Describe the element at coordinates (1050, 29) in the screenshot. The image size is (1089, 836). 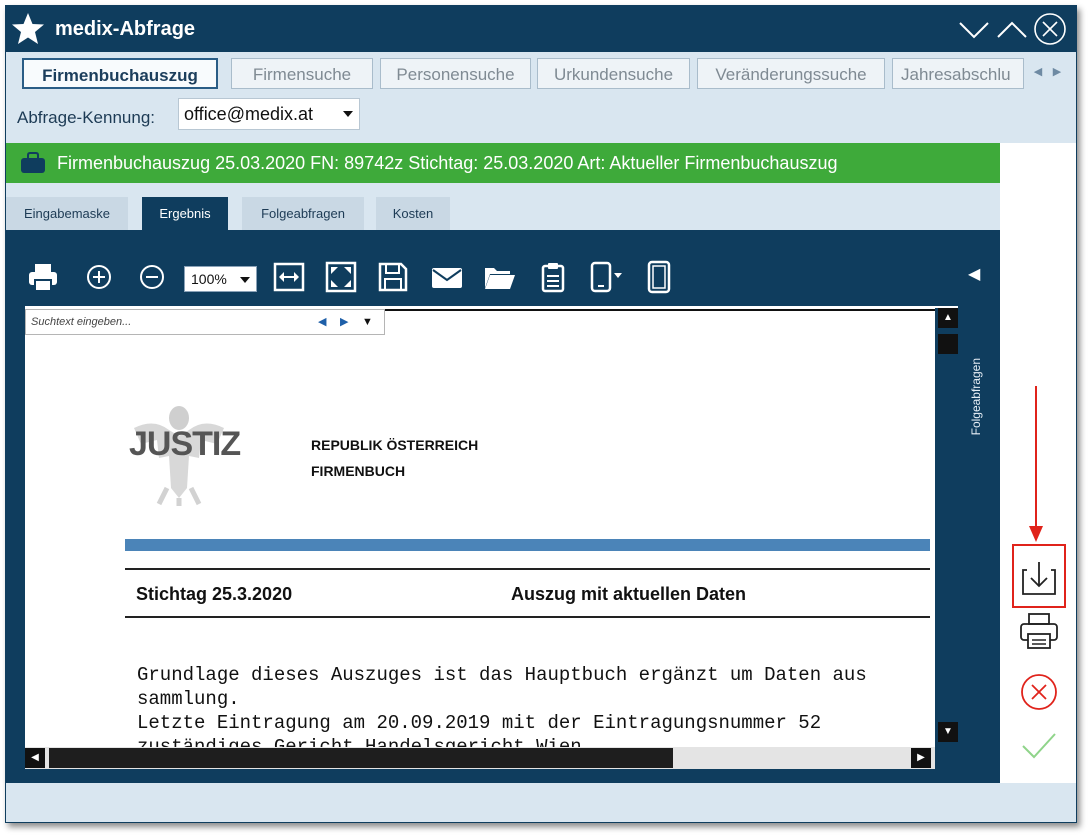
I see `close-icon` at that location.